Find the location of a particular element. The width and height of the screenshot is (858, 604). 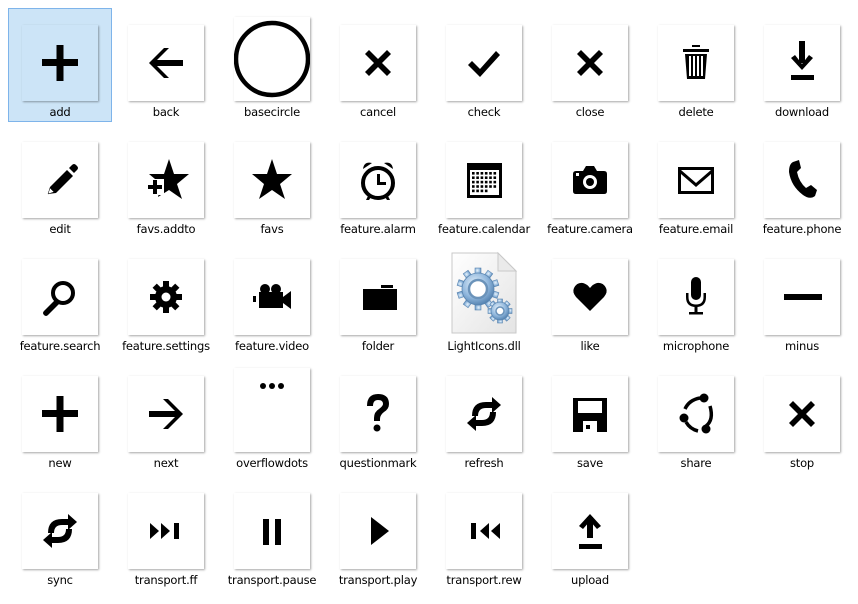

file-item: share is located at coordinates (696, 416).